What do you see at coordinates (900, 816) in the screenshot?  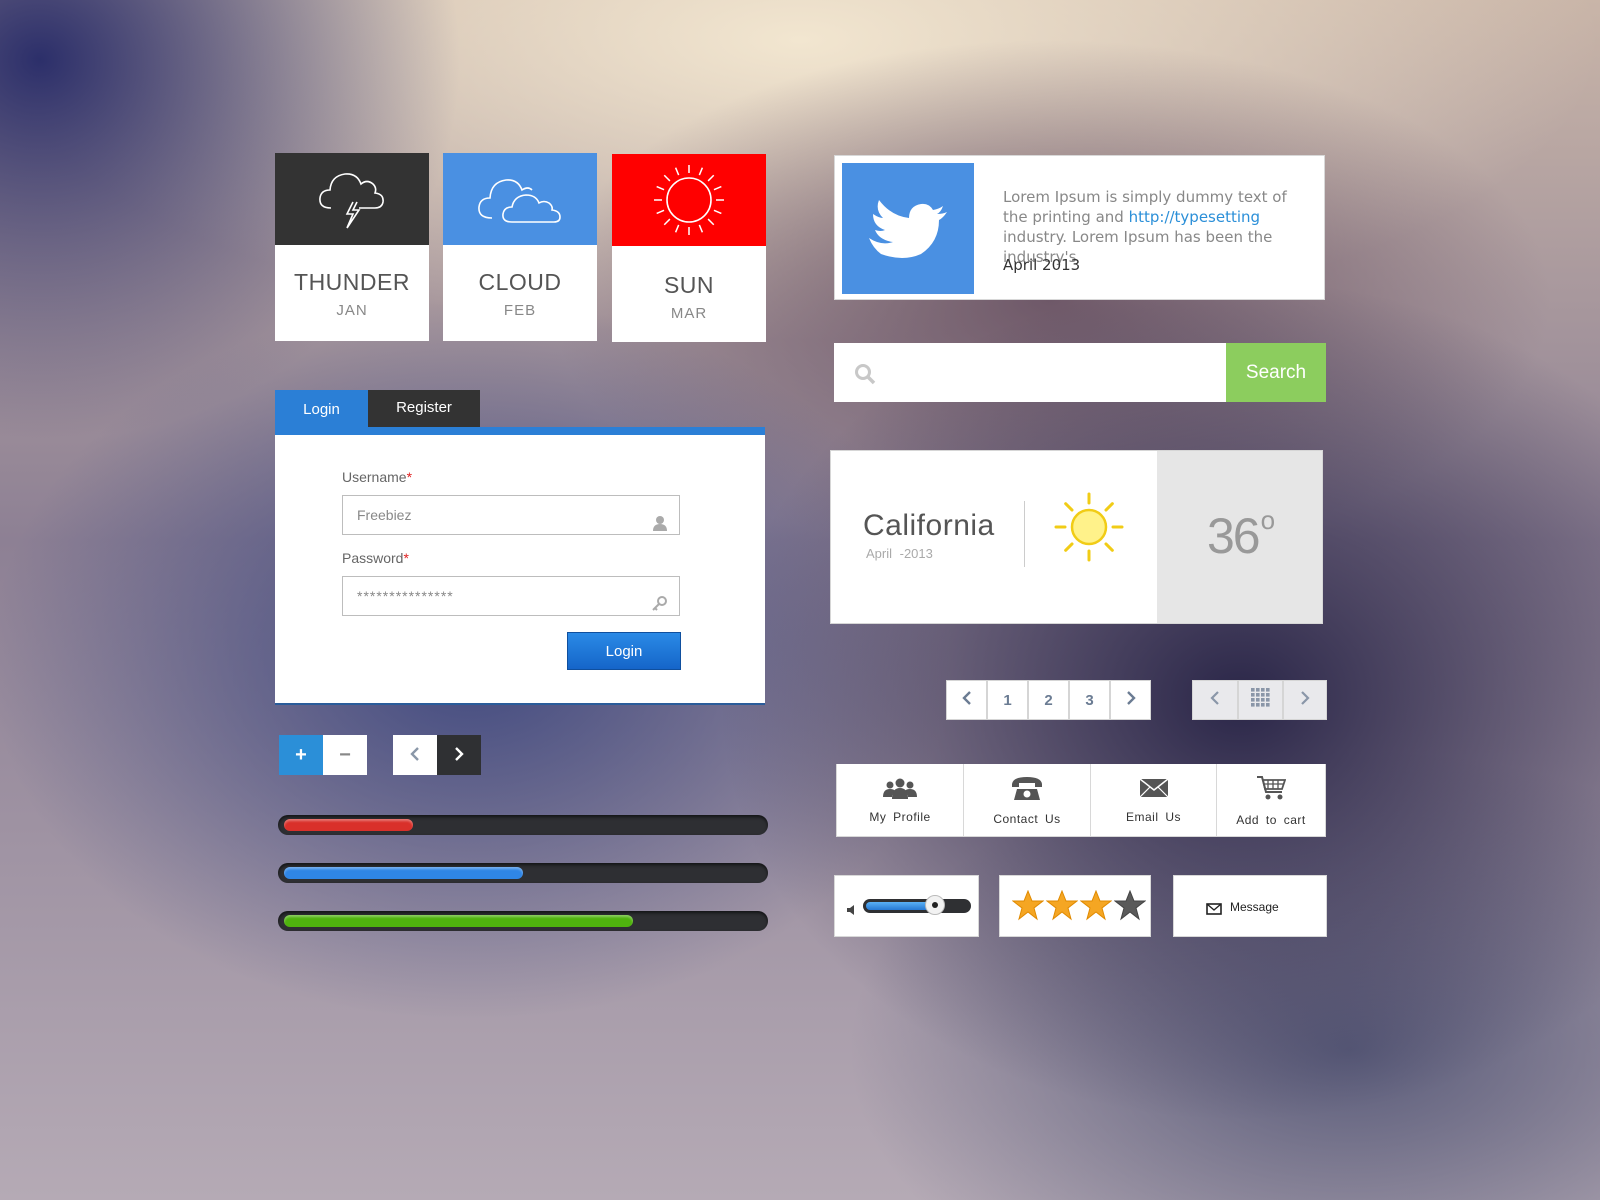 I see `action-label: My Profile` at bounding box center [900, 816].